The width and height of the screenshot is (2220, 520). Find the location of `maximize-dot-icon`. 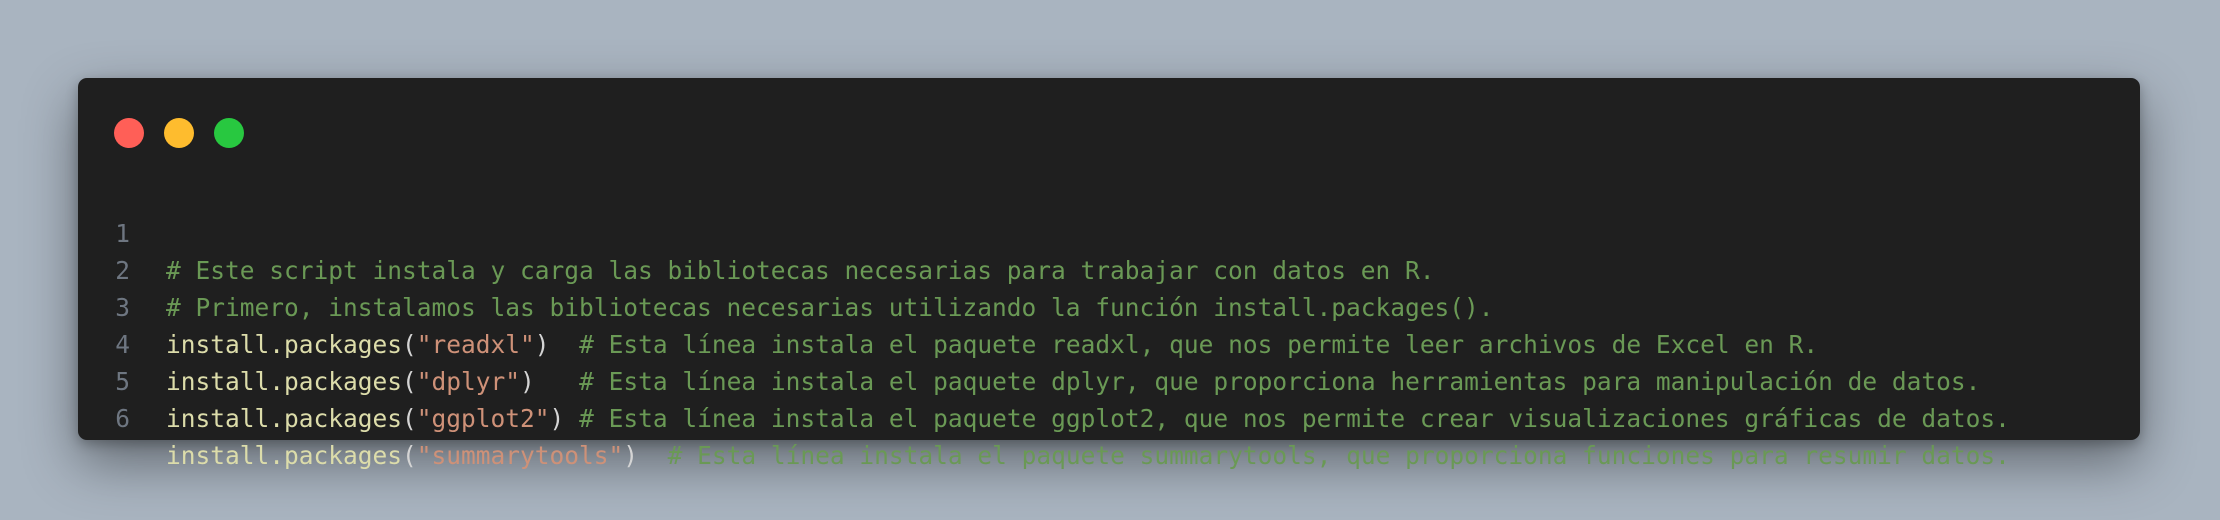

maximize-dot-icon is located at coordinates (229, 133).